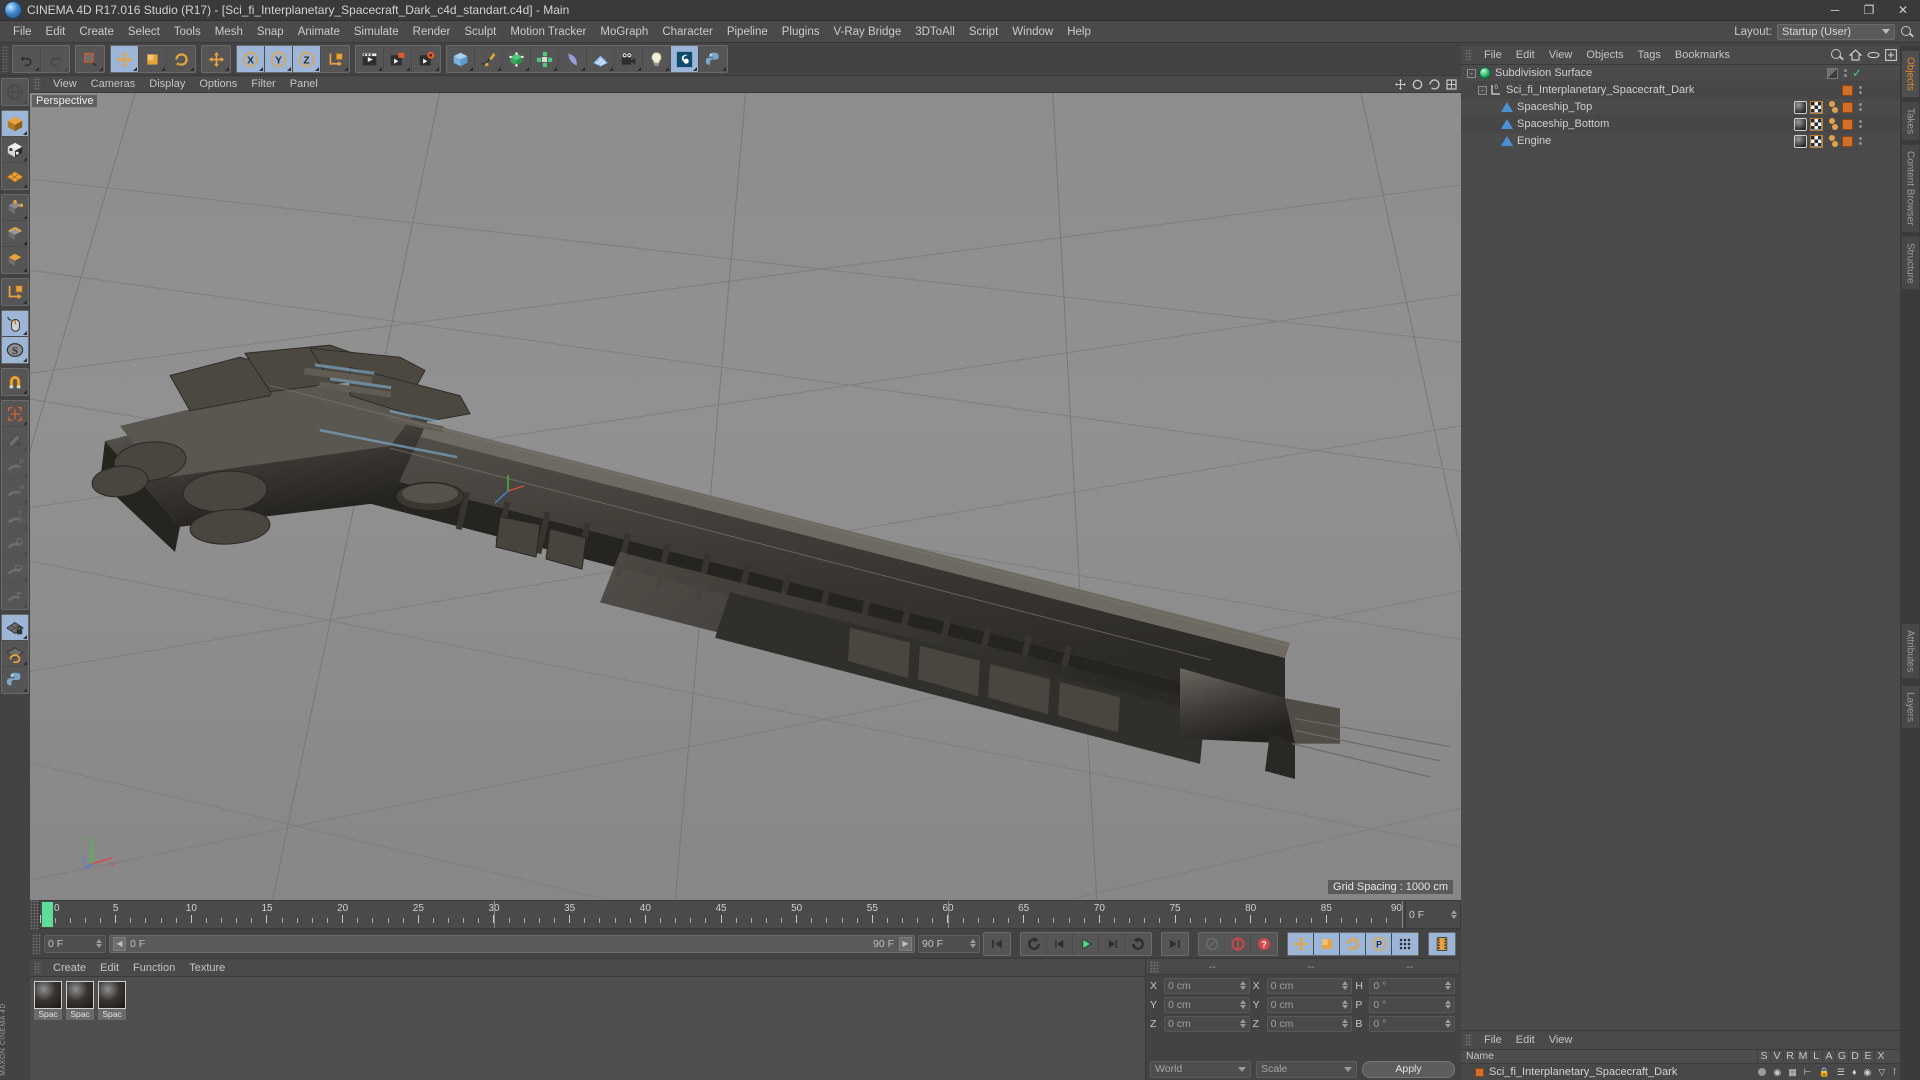 This screenshot has width=1920, height=1080. Describe the element at coordinates (1353, 943) in the screenshot. I see `rotation-key-button` at that location.